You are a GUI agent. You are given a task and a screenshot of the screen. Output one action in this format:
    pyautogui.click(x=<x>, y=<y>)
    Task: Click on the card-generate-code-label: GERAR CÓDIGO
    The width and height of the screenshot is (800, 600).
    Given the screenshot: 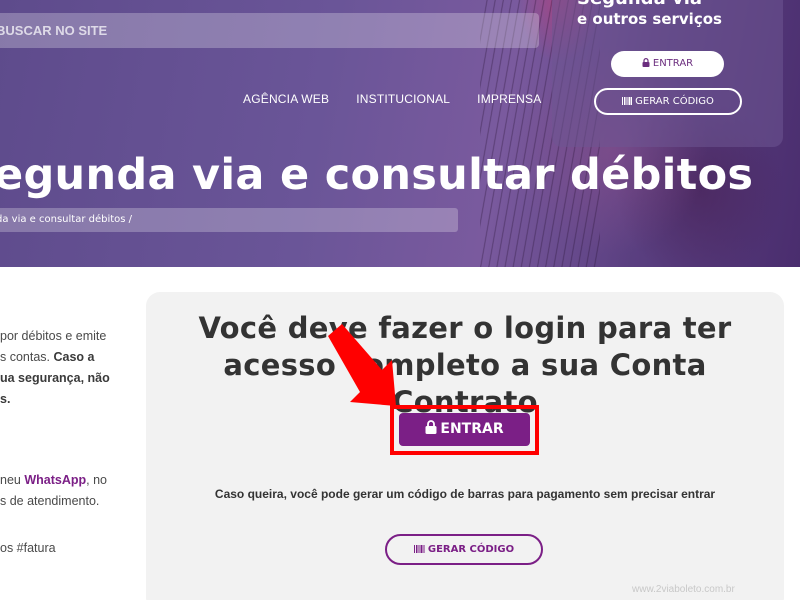 What is the action you would take?
    pyautogui.click(x=674, y=101)
    